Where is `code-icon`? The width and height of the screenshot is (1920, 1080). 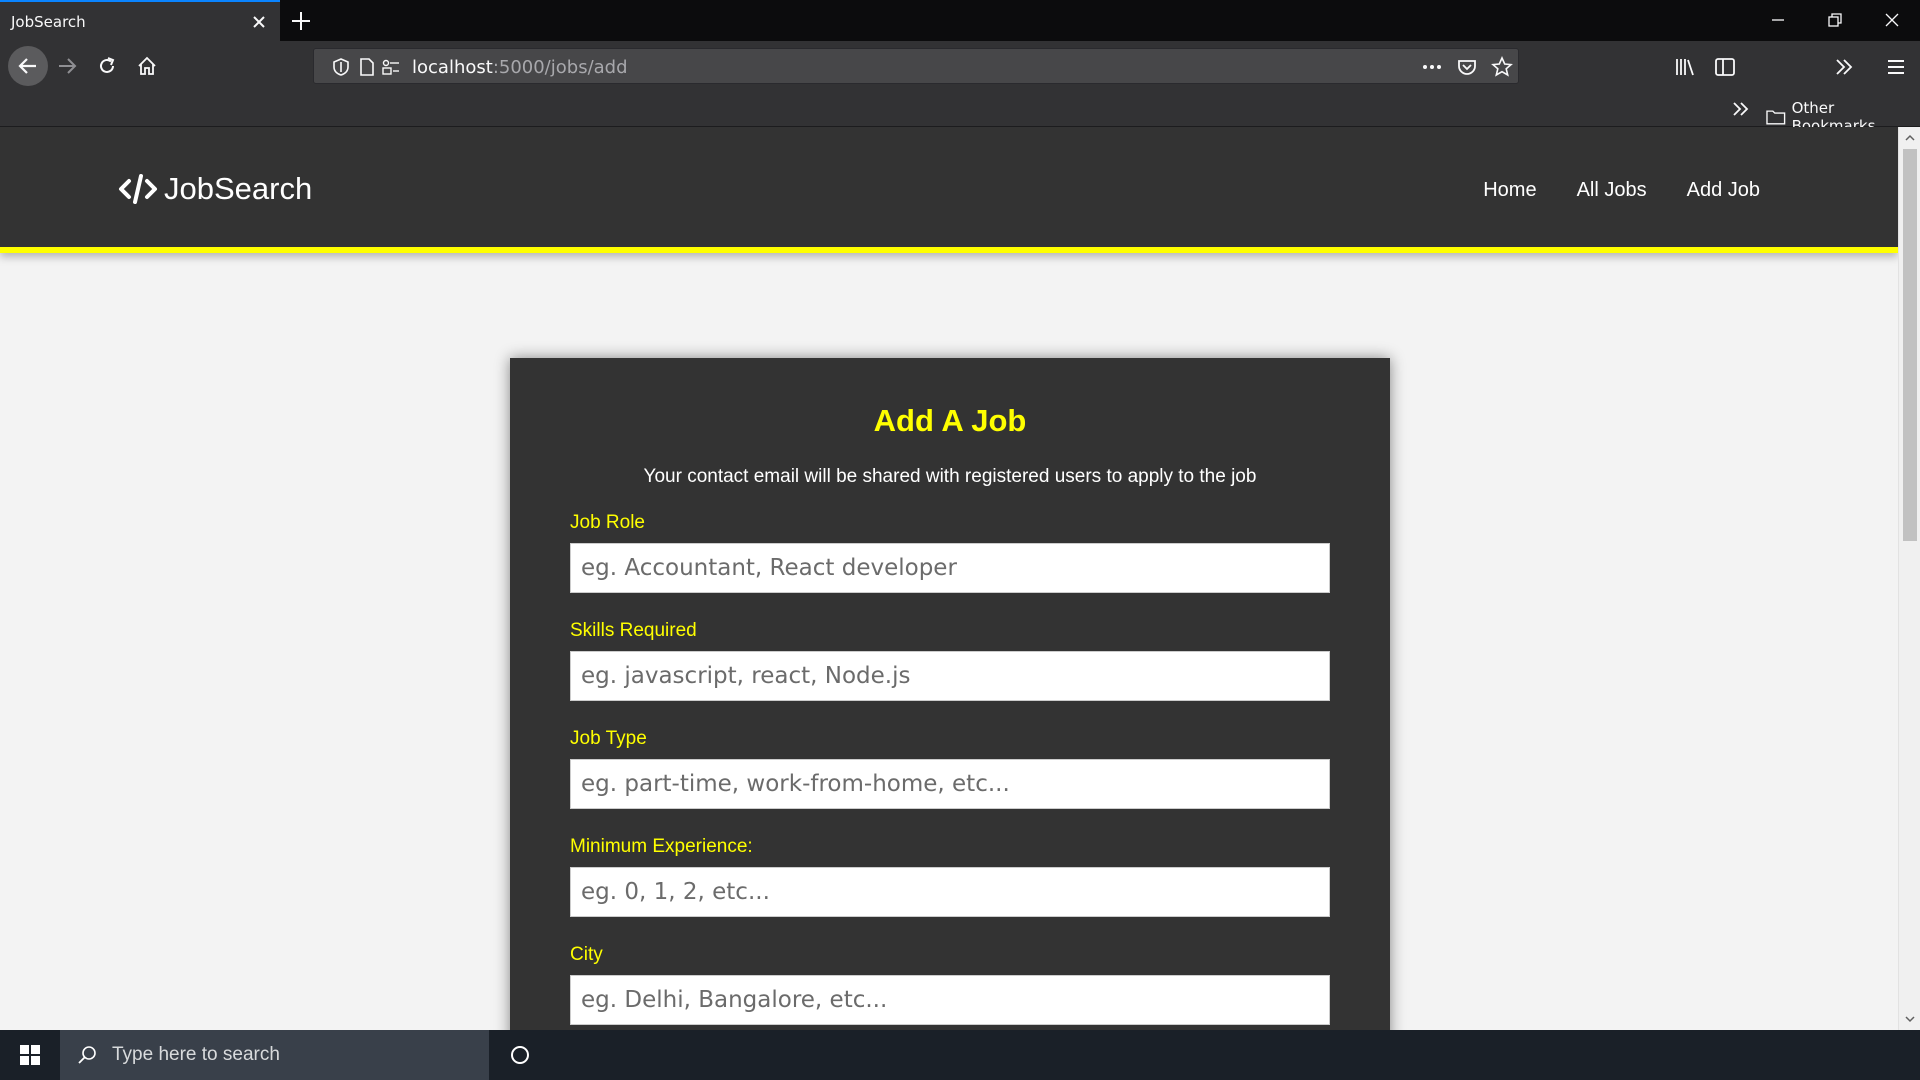 code-icon is located at coordinates (138, 189).